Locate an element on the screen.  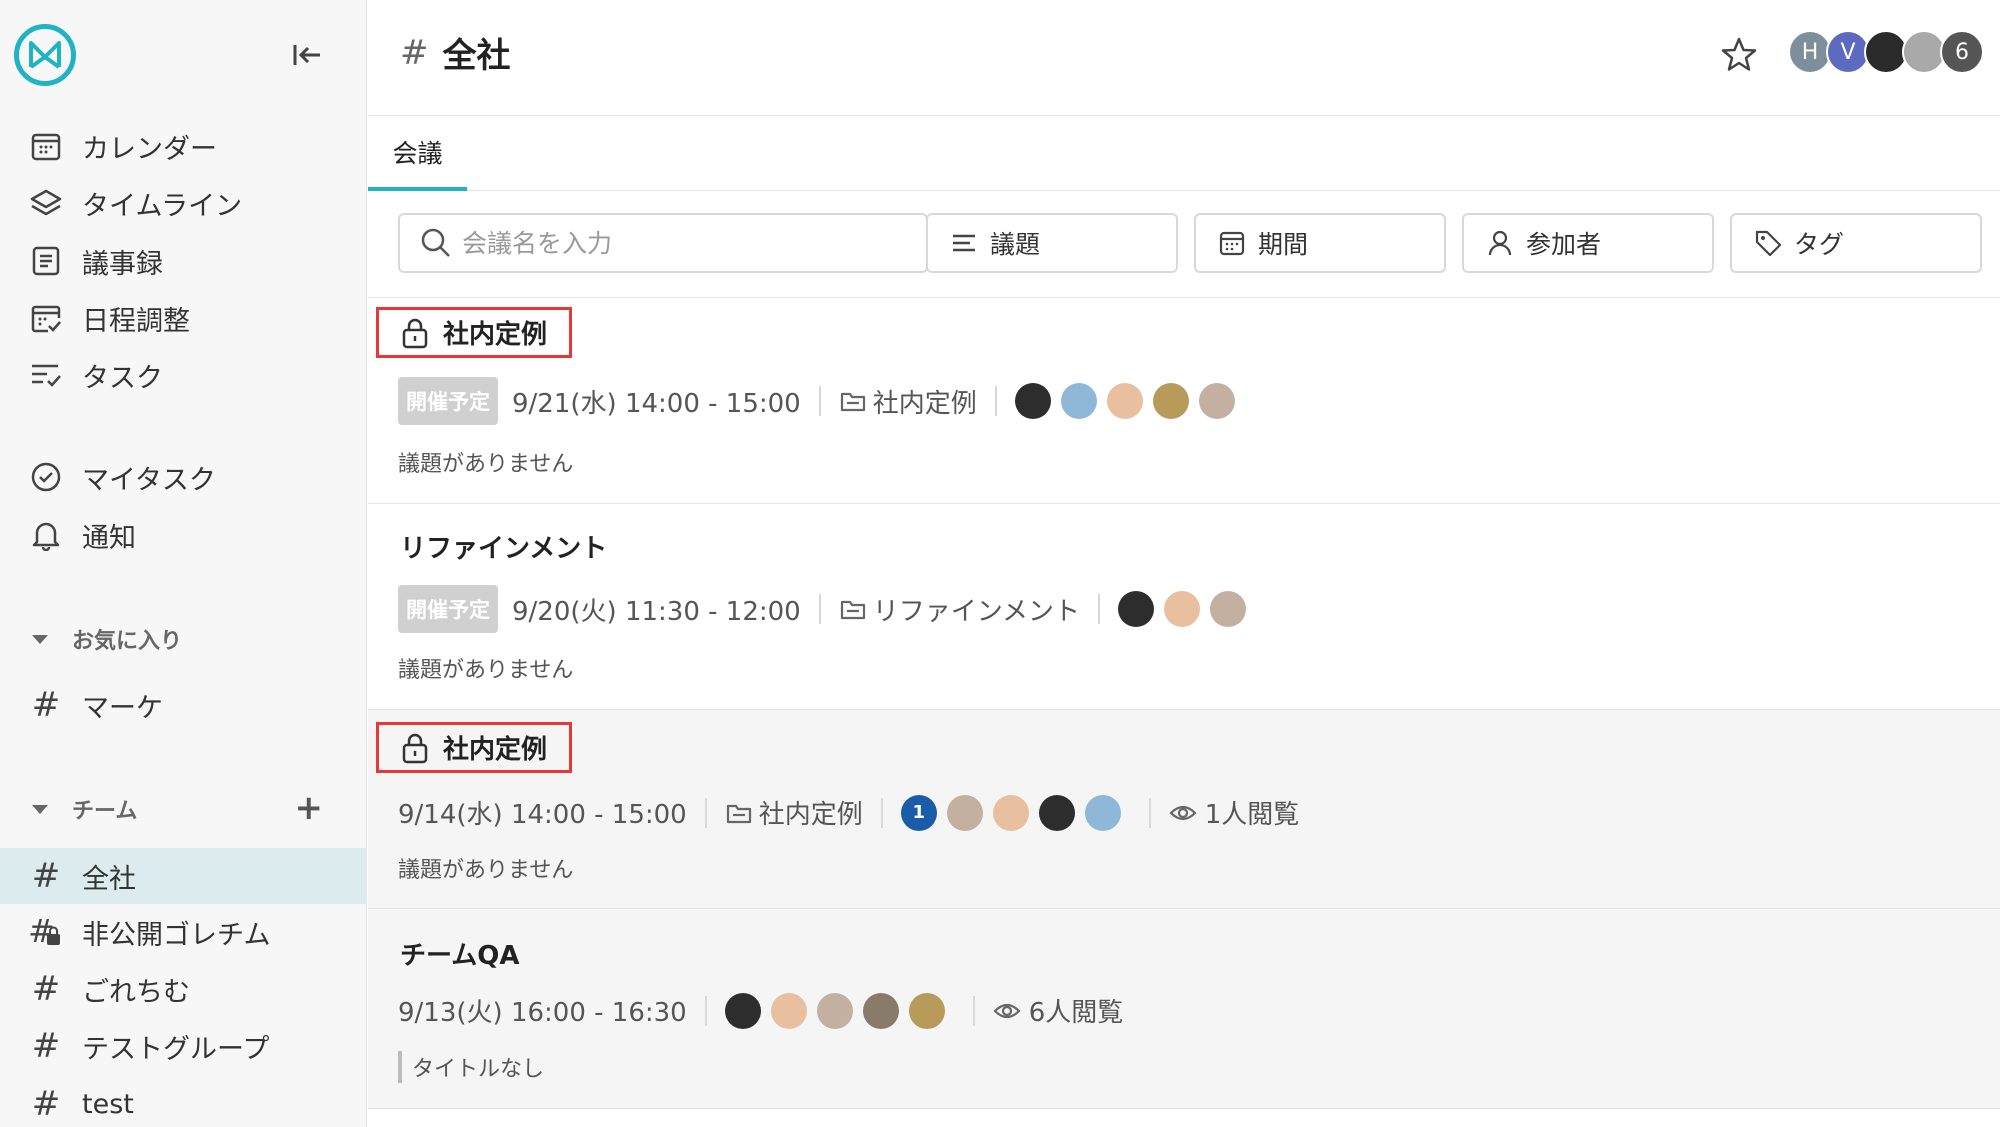
channel-label: test is located at coordinates (108, 1104).